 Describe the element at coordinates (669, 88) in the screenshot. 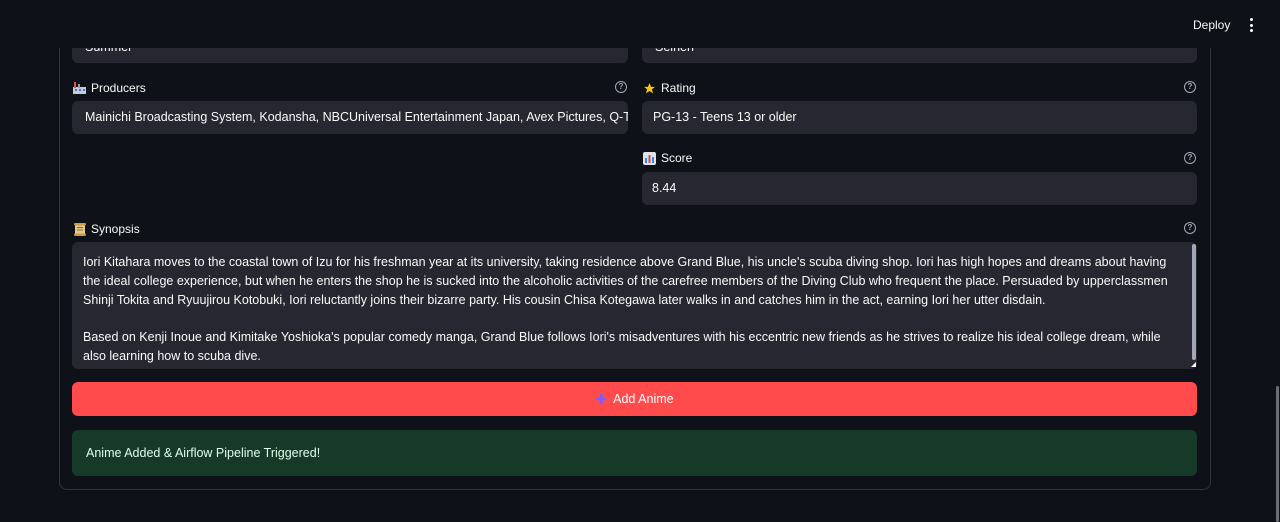

I see `rating-label: Rating` at that location.